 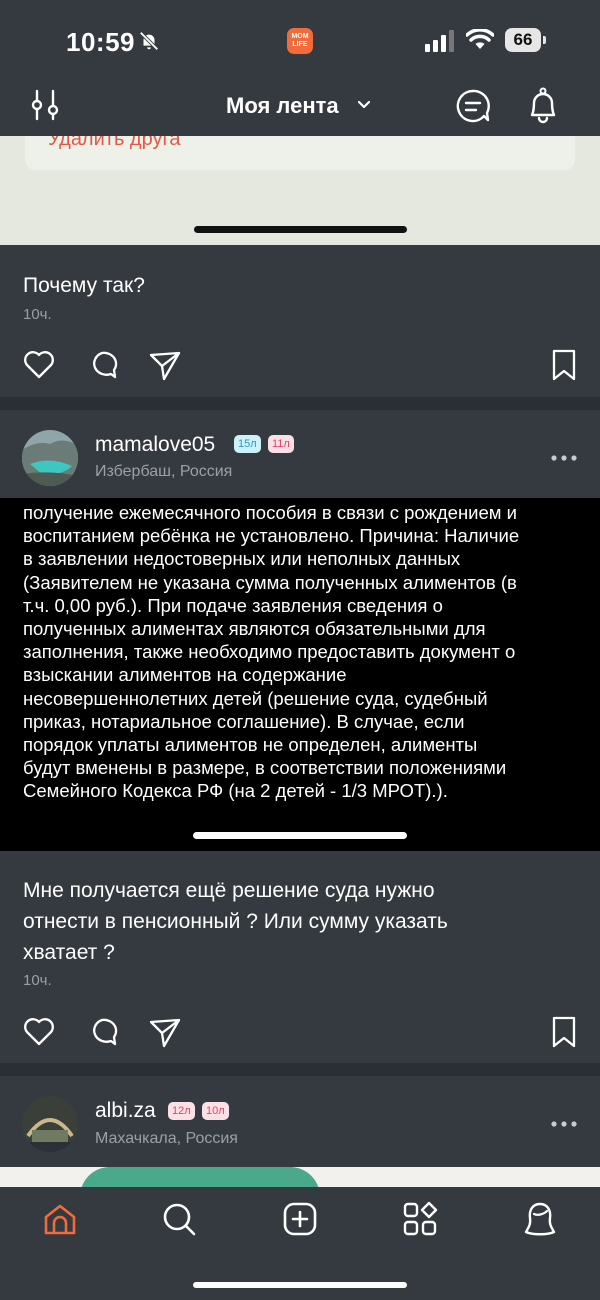 I want to click on post-location: Избербаш, Россия, so click(x=164, y=471).